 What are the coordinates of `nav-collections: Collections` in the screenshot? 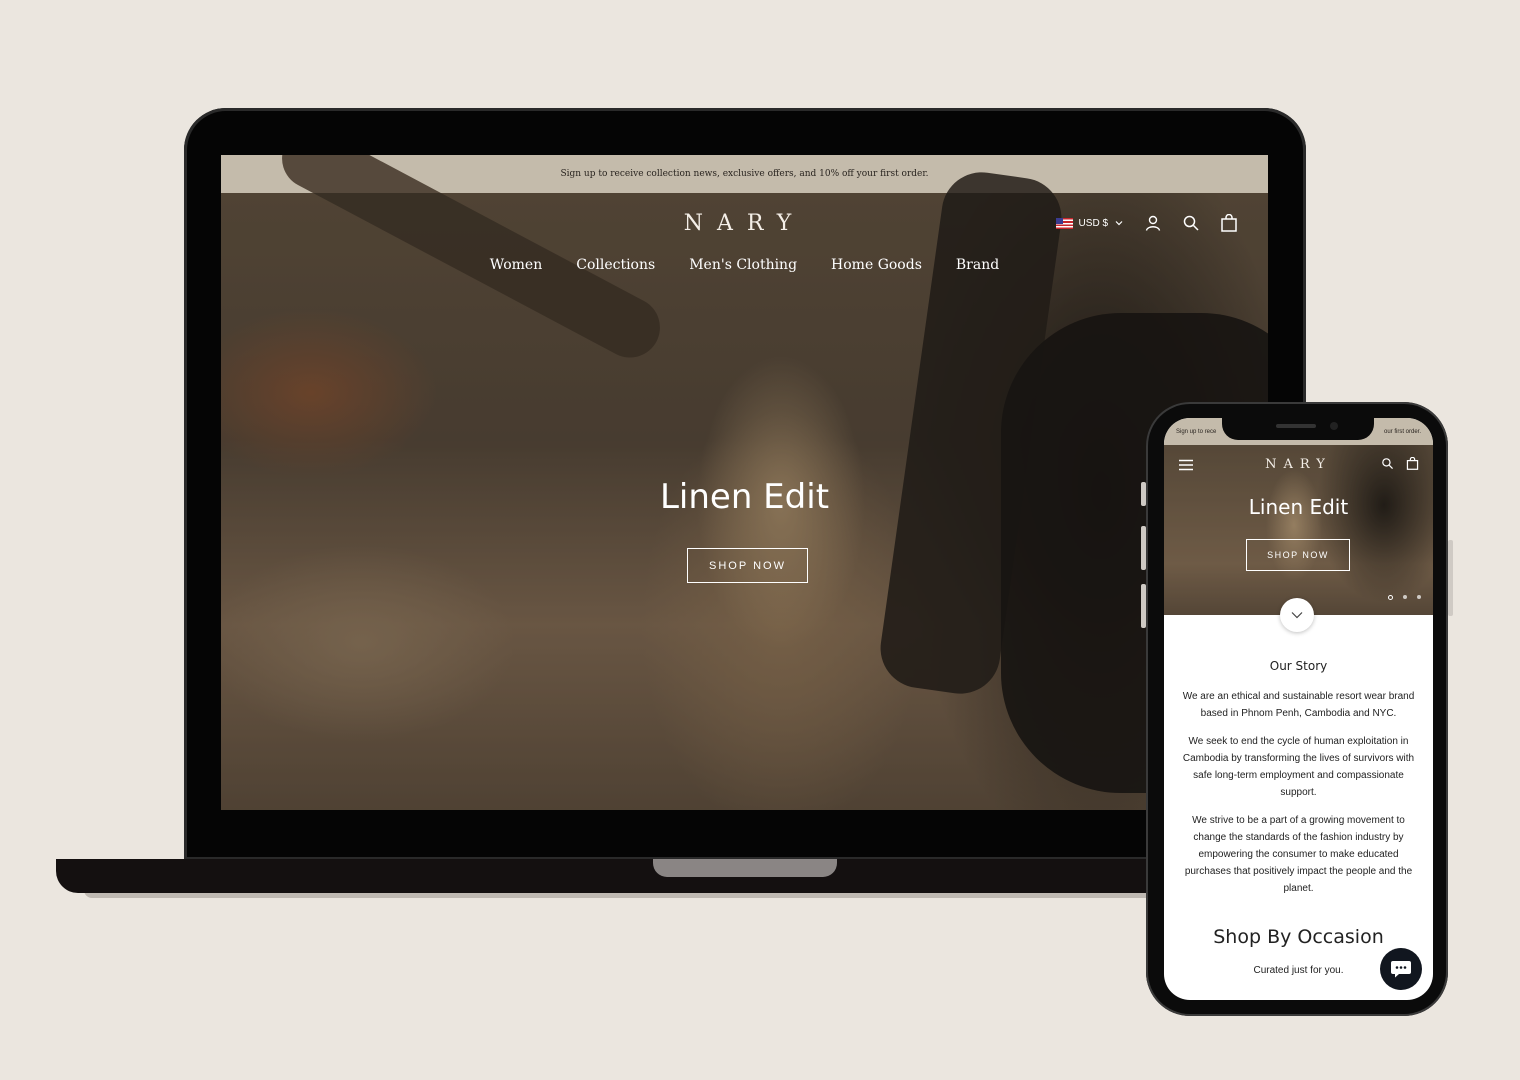 It's located at (615, 265).